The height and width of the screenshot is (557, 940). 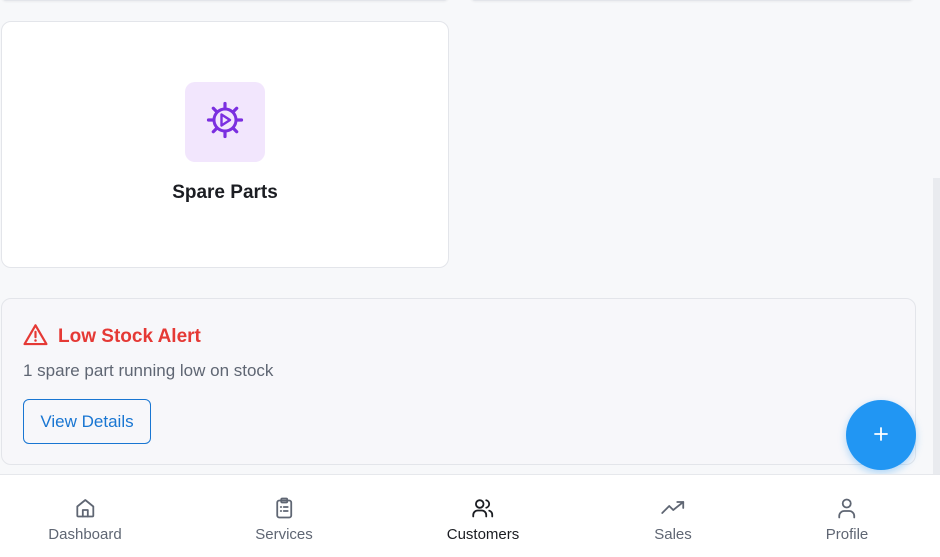 I want to click on warning-triangle-icon, so click(x=35, y=337).